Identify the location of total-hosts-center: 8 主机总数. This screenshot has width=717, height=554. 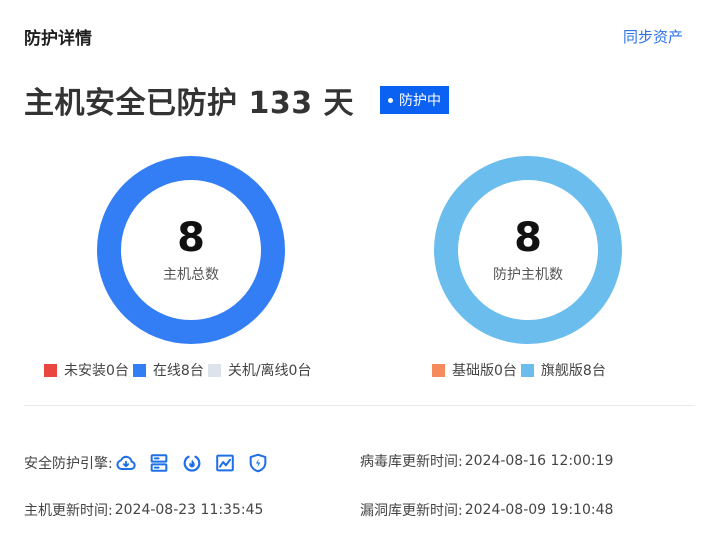
(191, 250).